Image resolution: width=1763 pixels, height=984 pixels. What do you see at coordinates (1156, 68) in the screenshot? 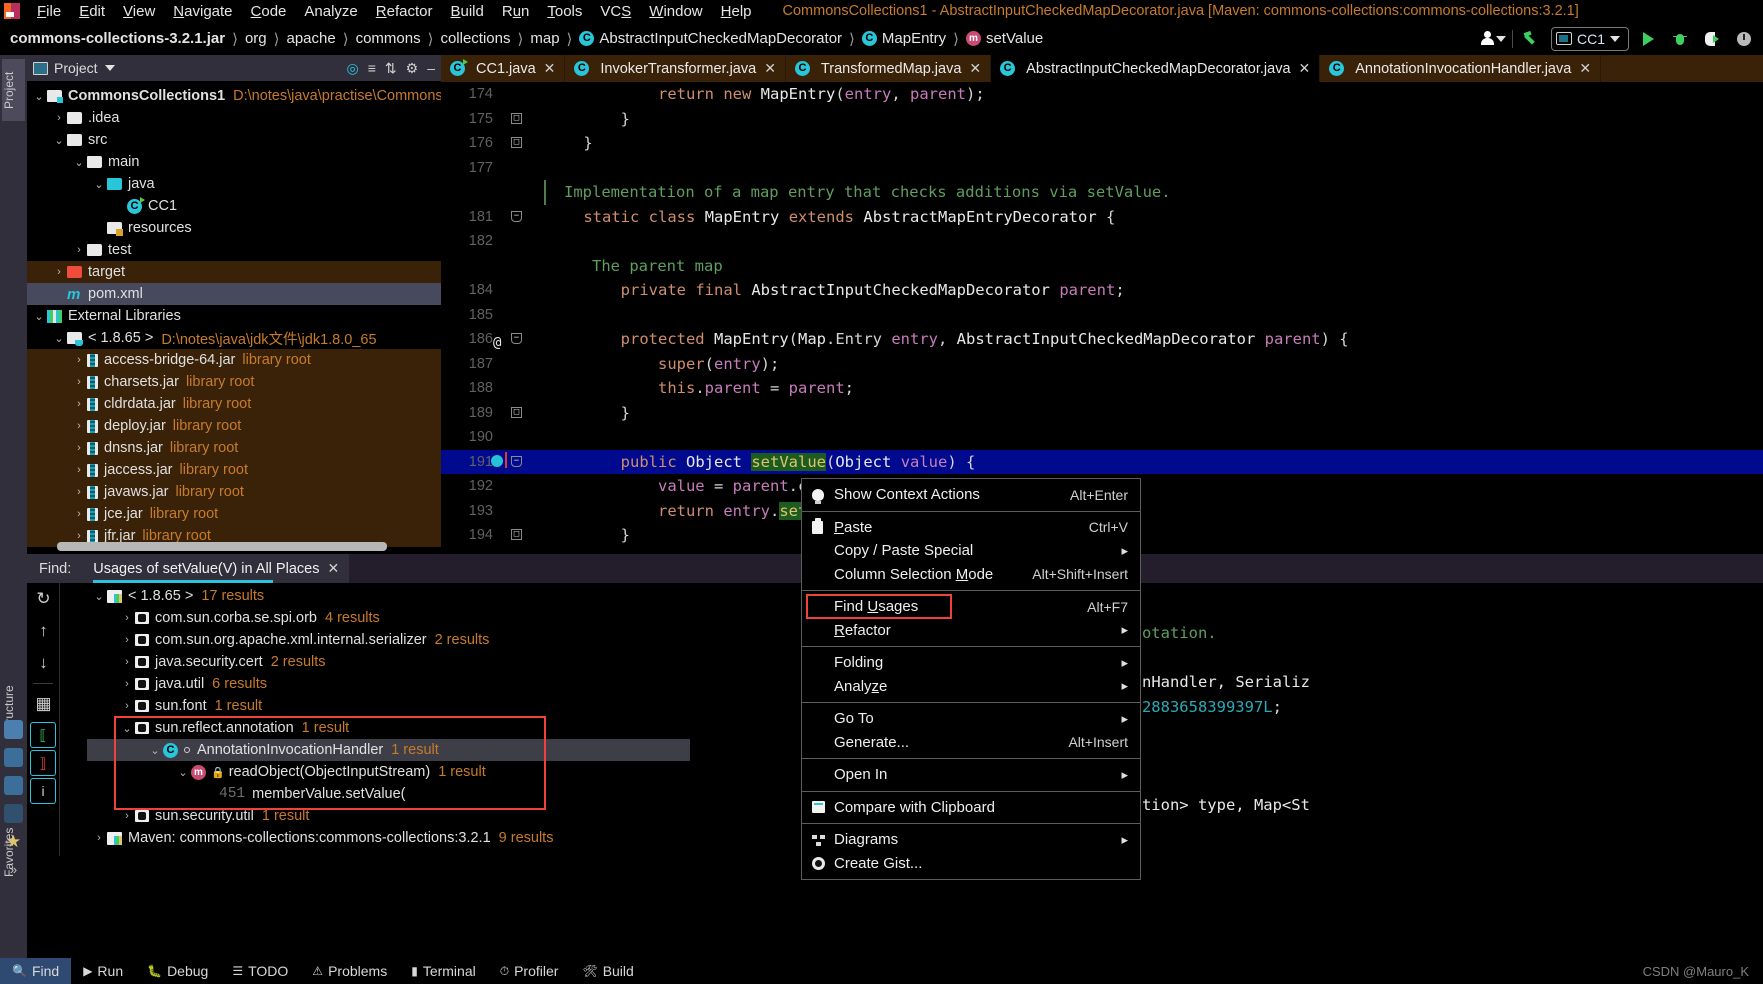
I see `editor-tab: C AbstractInputCheckedMapDecorator.java ✕` at bounding box center [1156, 68].